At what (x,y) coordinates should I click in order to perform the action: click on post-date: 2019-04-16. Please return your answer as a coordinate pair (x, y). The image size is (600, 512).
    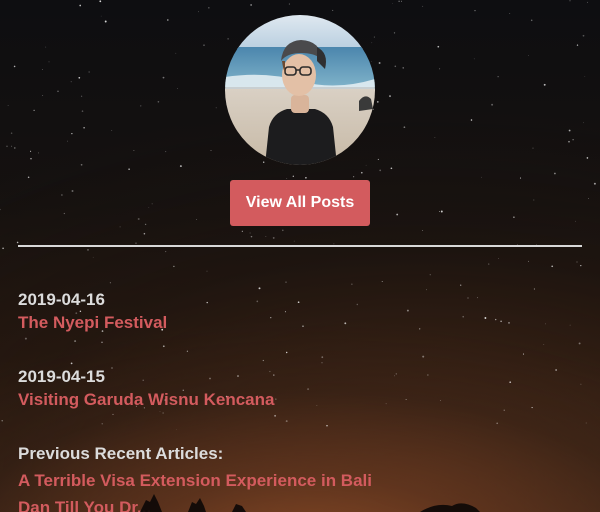
    Looking at the image, I should click on (61, 299).